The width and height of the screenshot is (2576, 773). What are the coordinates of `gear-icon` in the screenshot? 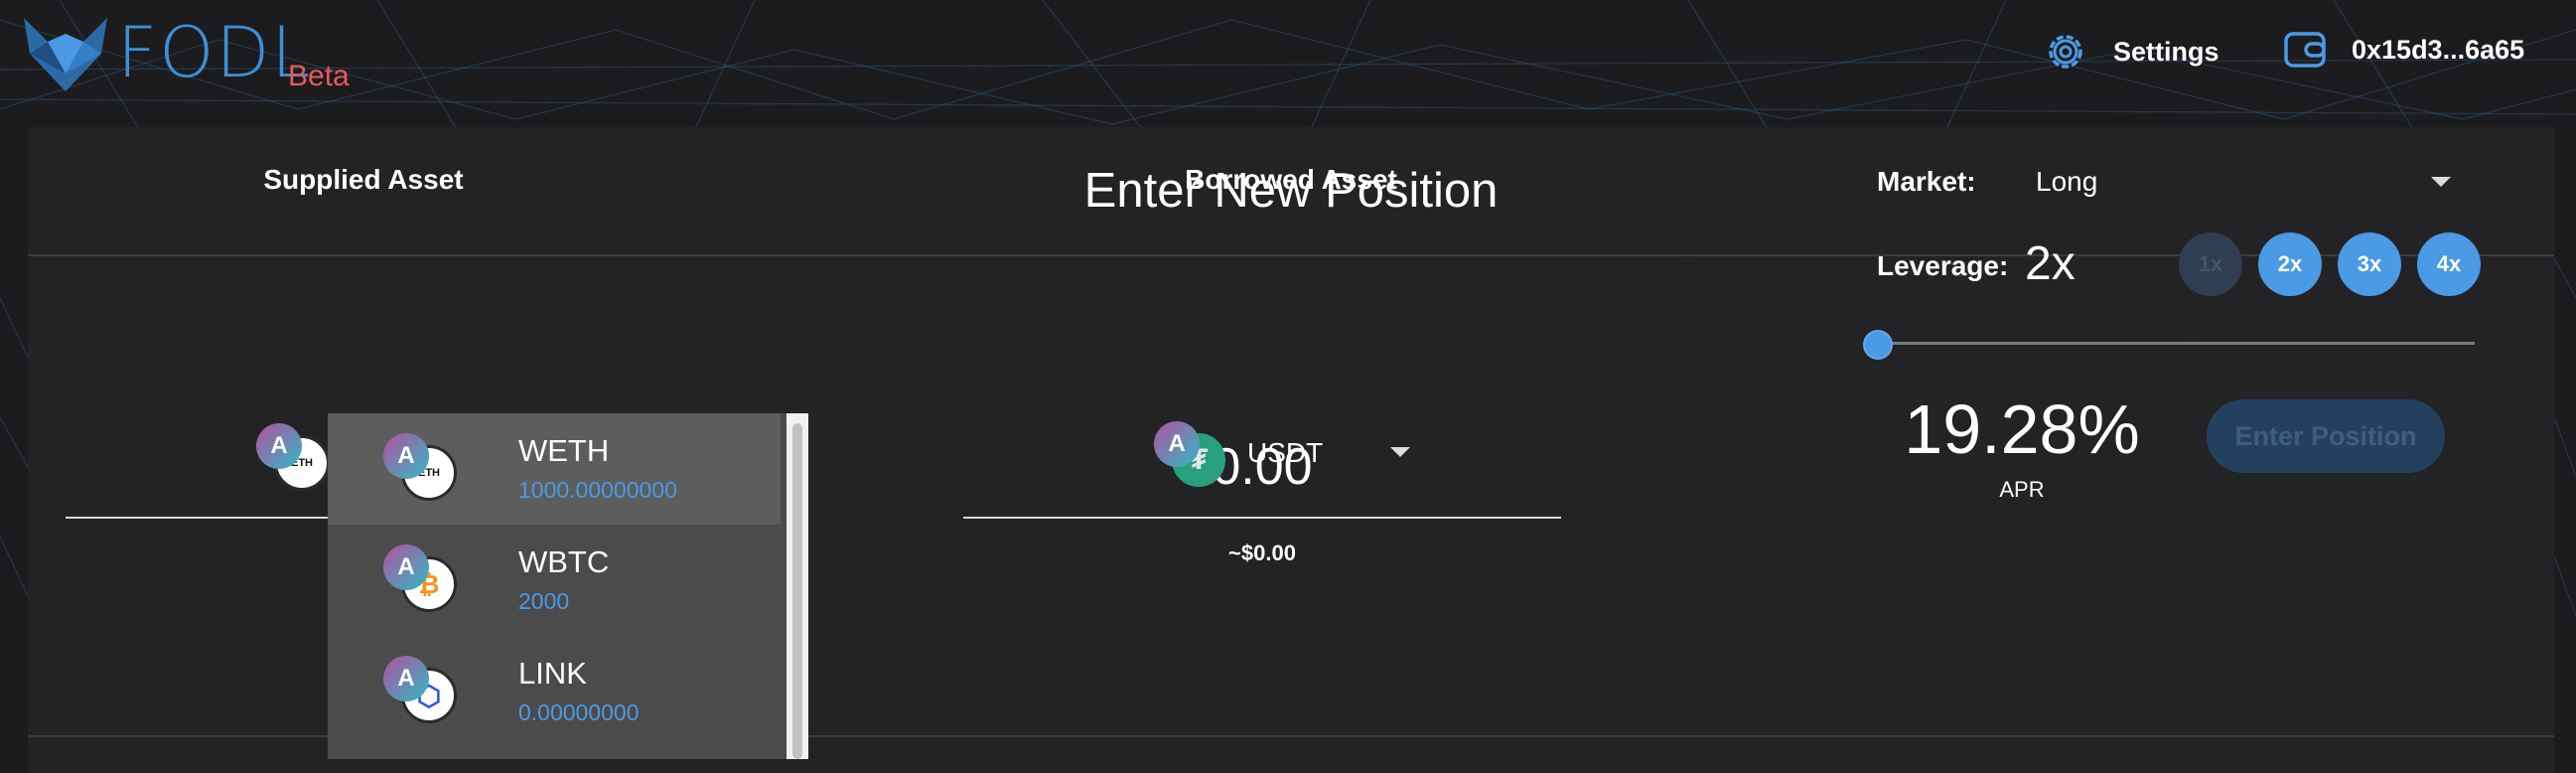 It's located at (2065, 52).